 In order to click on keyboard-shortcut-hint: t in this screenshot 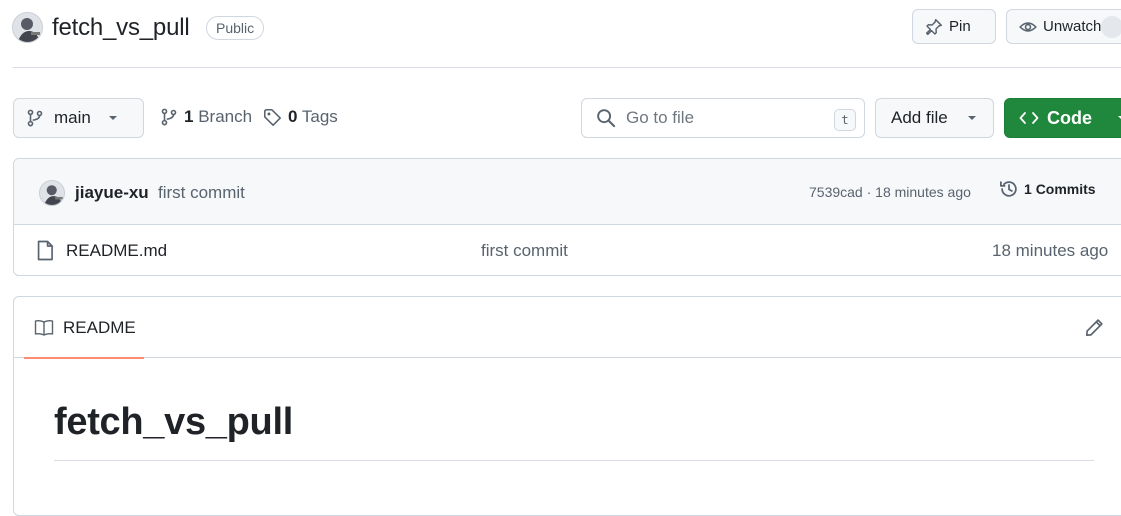, I will do `click(845, 120)`.